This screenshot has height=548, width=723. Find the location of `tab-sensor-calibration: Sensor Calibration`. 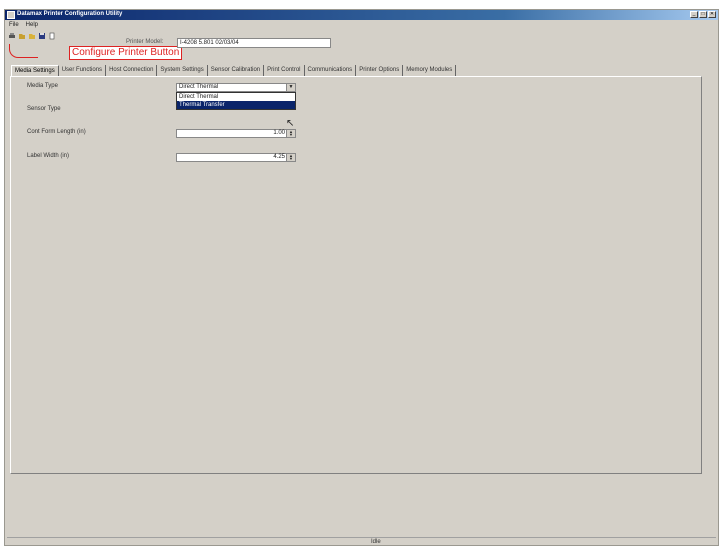

tab-sensor-calibration: Sensor Calibration is located at coordinates (236, 70).